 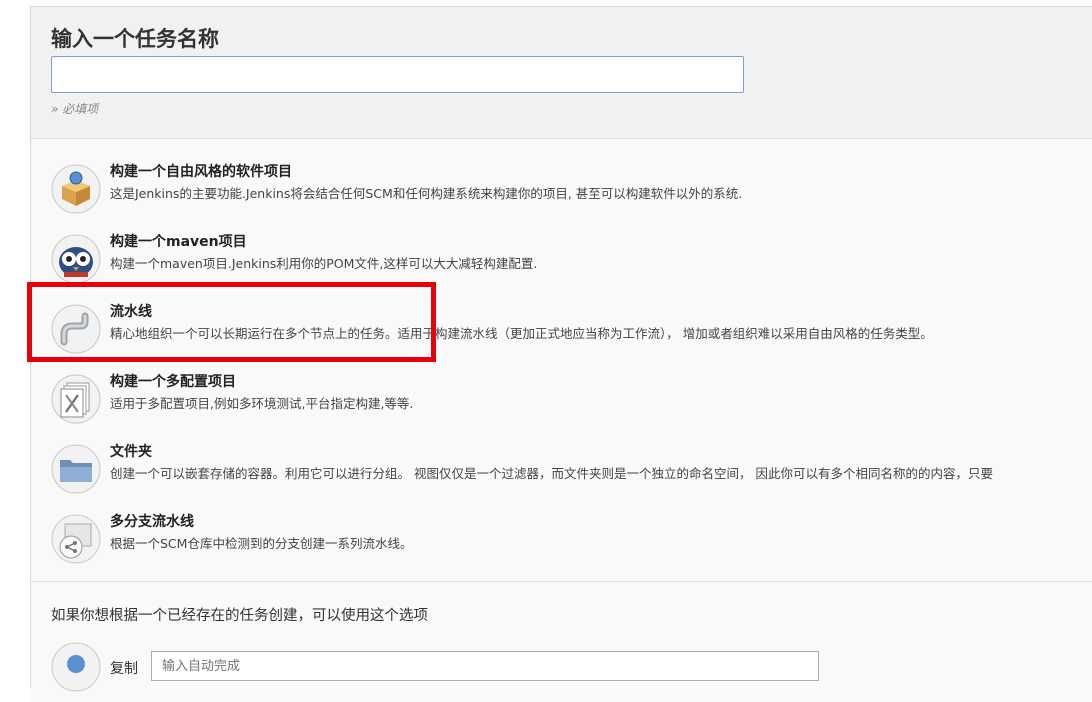 I want to click on freestyle-box-icon, so click(x=76, y=189).